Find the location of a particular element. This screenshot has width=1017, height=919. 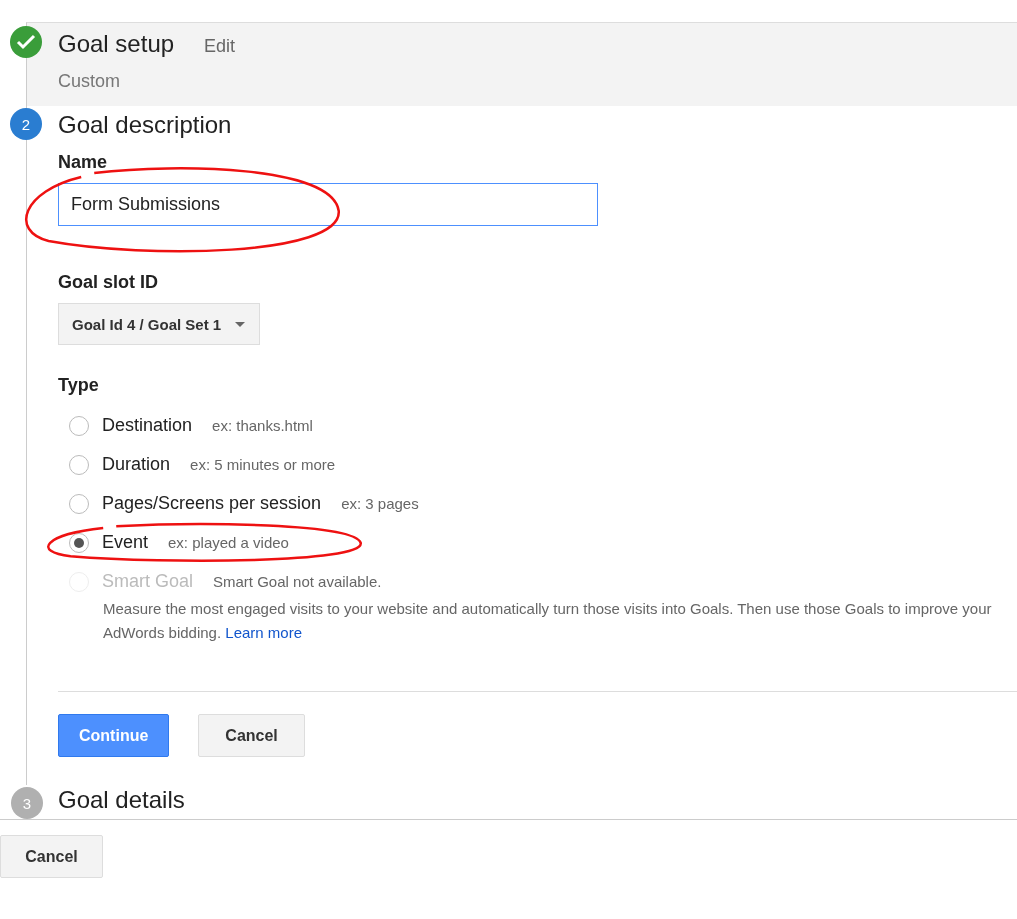

step-title: Goal details is located at coordinates (122, 800).